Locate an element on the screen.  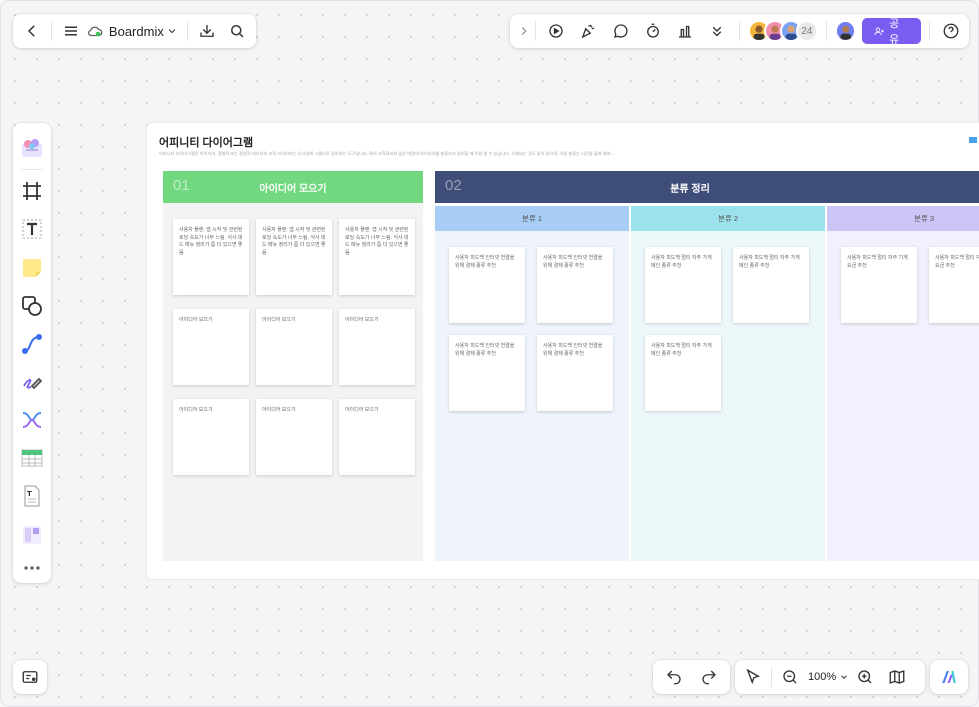
undo-icon is located at coordinates (674, 677).